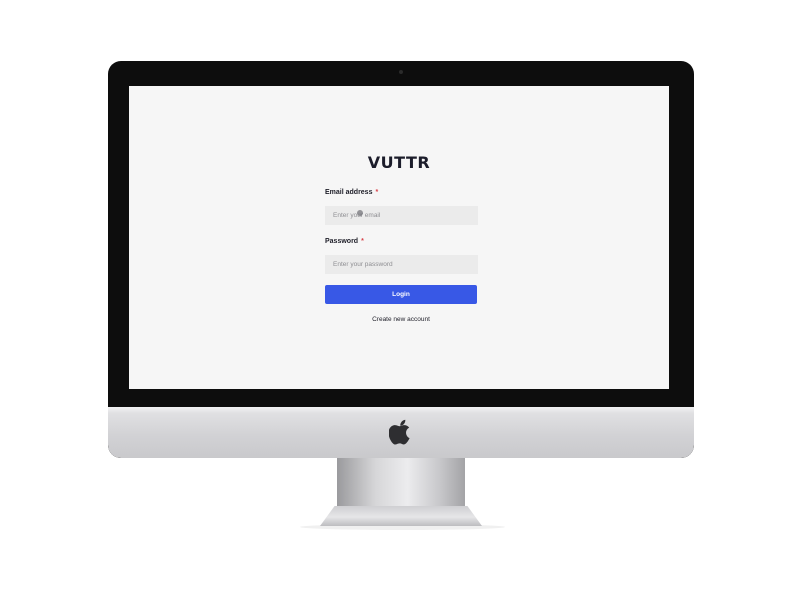  Describe the element at coordinates (349, 192) in the screenshot. I see `email-label-text: Email address` at that location.